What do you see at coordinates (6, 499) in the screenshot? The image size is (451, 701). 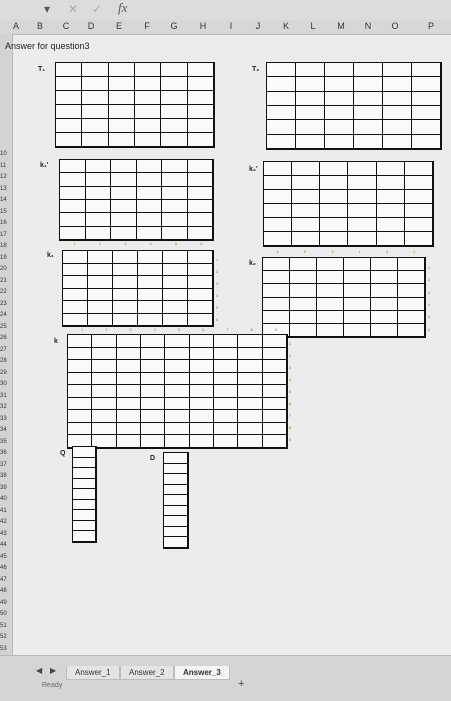 I see `row-header-number: 40` at bounding box center [6, 499].